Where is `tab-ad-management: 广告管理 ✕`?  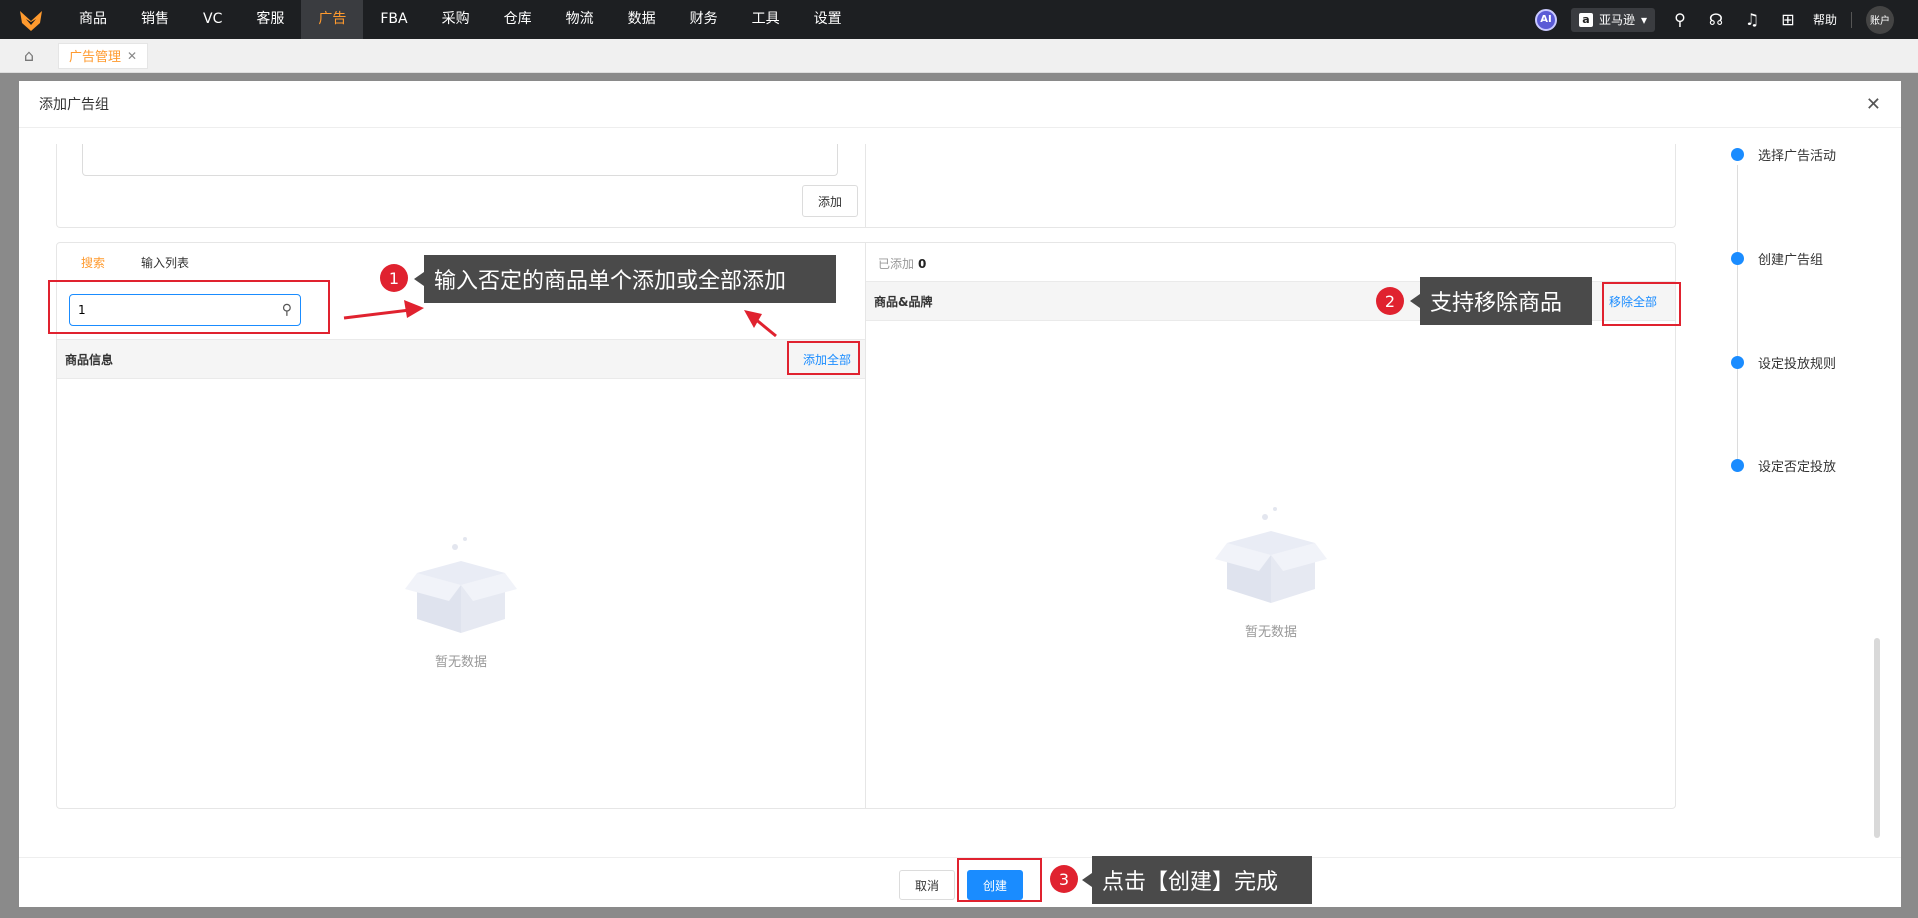
tab-ad-management: 广告管理 ✕ is located at coordinates (103, 55).